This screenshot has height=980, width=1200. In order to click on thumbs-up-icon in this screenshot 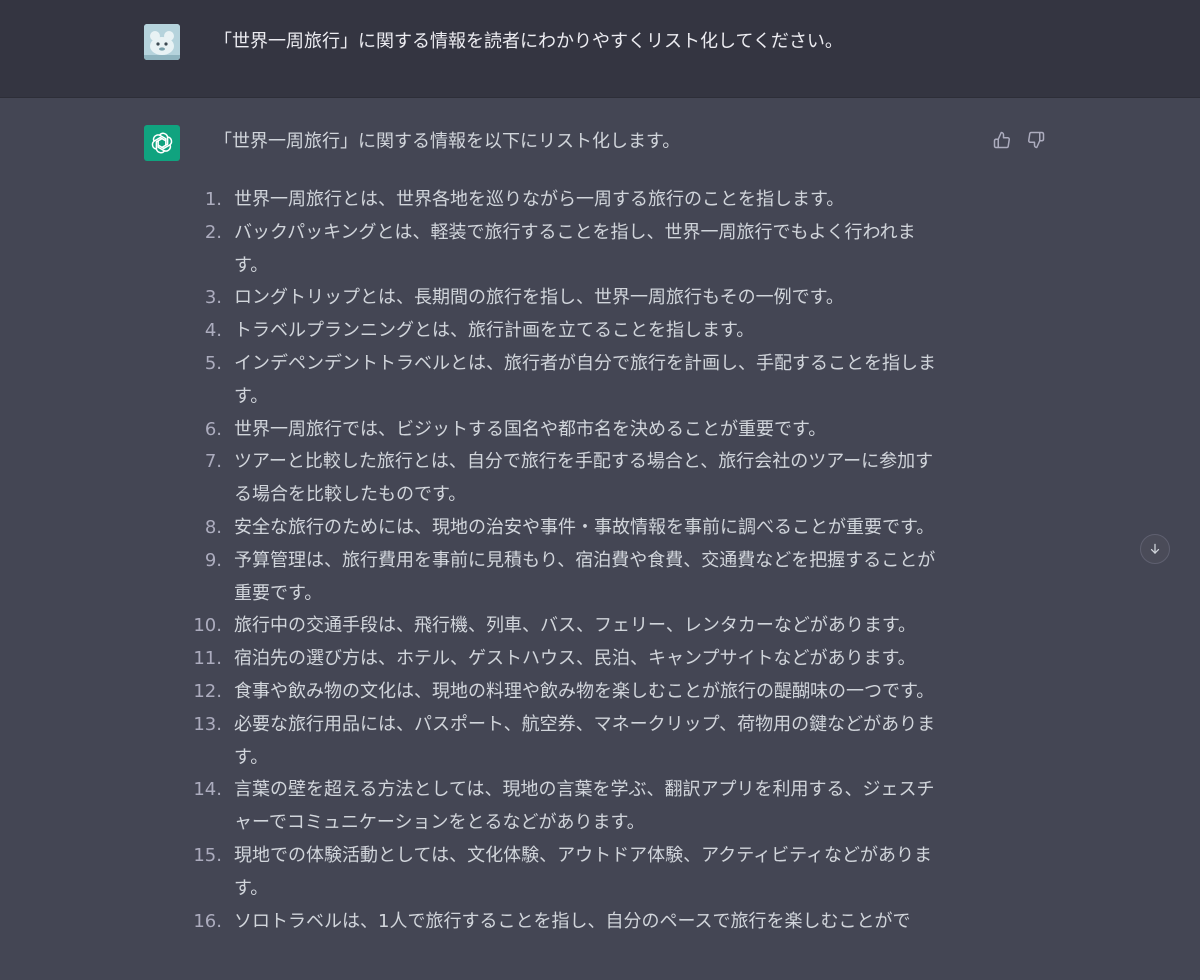, I will do `click(1001, 140)`.